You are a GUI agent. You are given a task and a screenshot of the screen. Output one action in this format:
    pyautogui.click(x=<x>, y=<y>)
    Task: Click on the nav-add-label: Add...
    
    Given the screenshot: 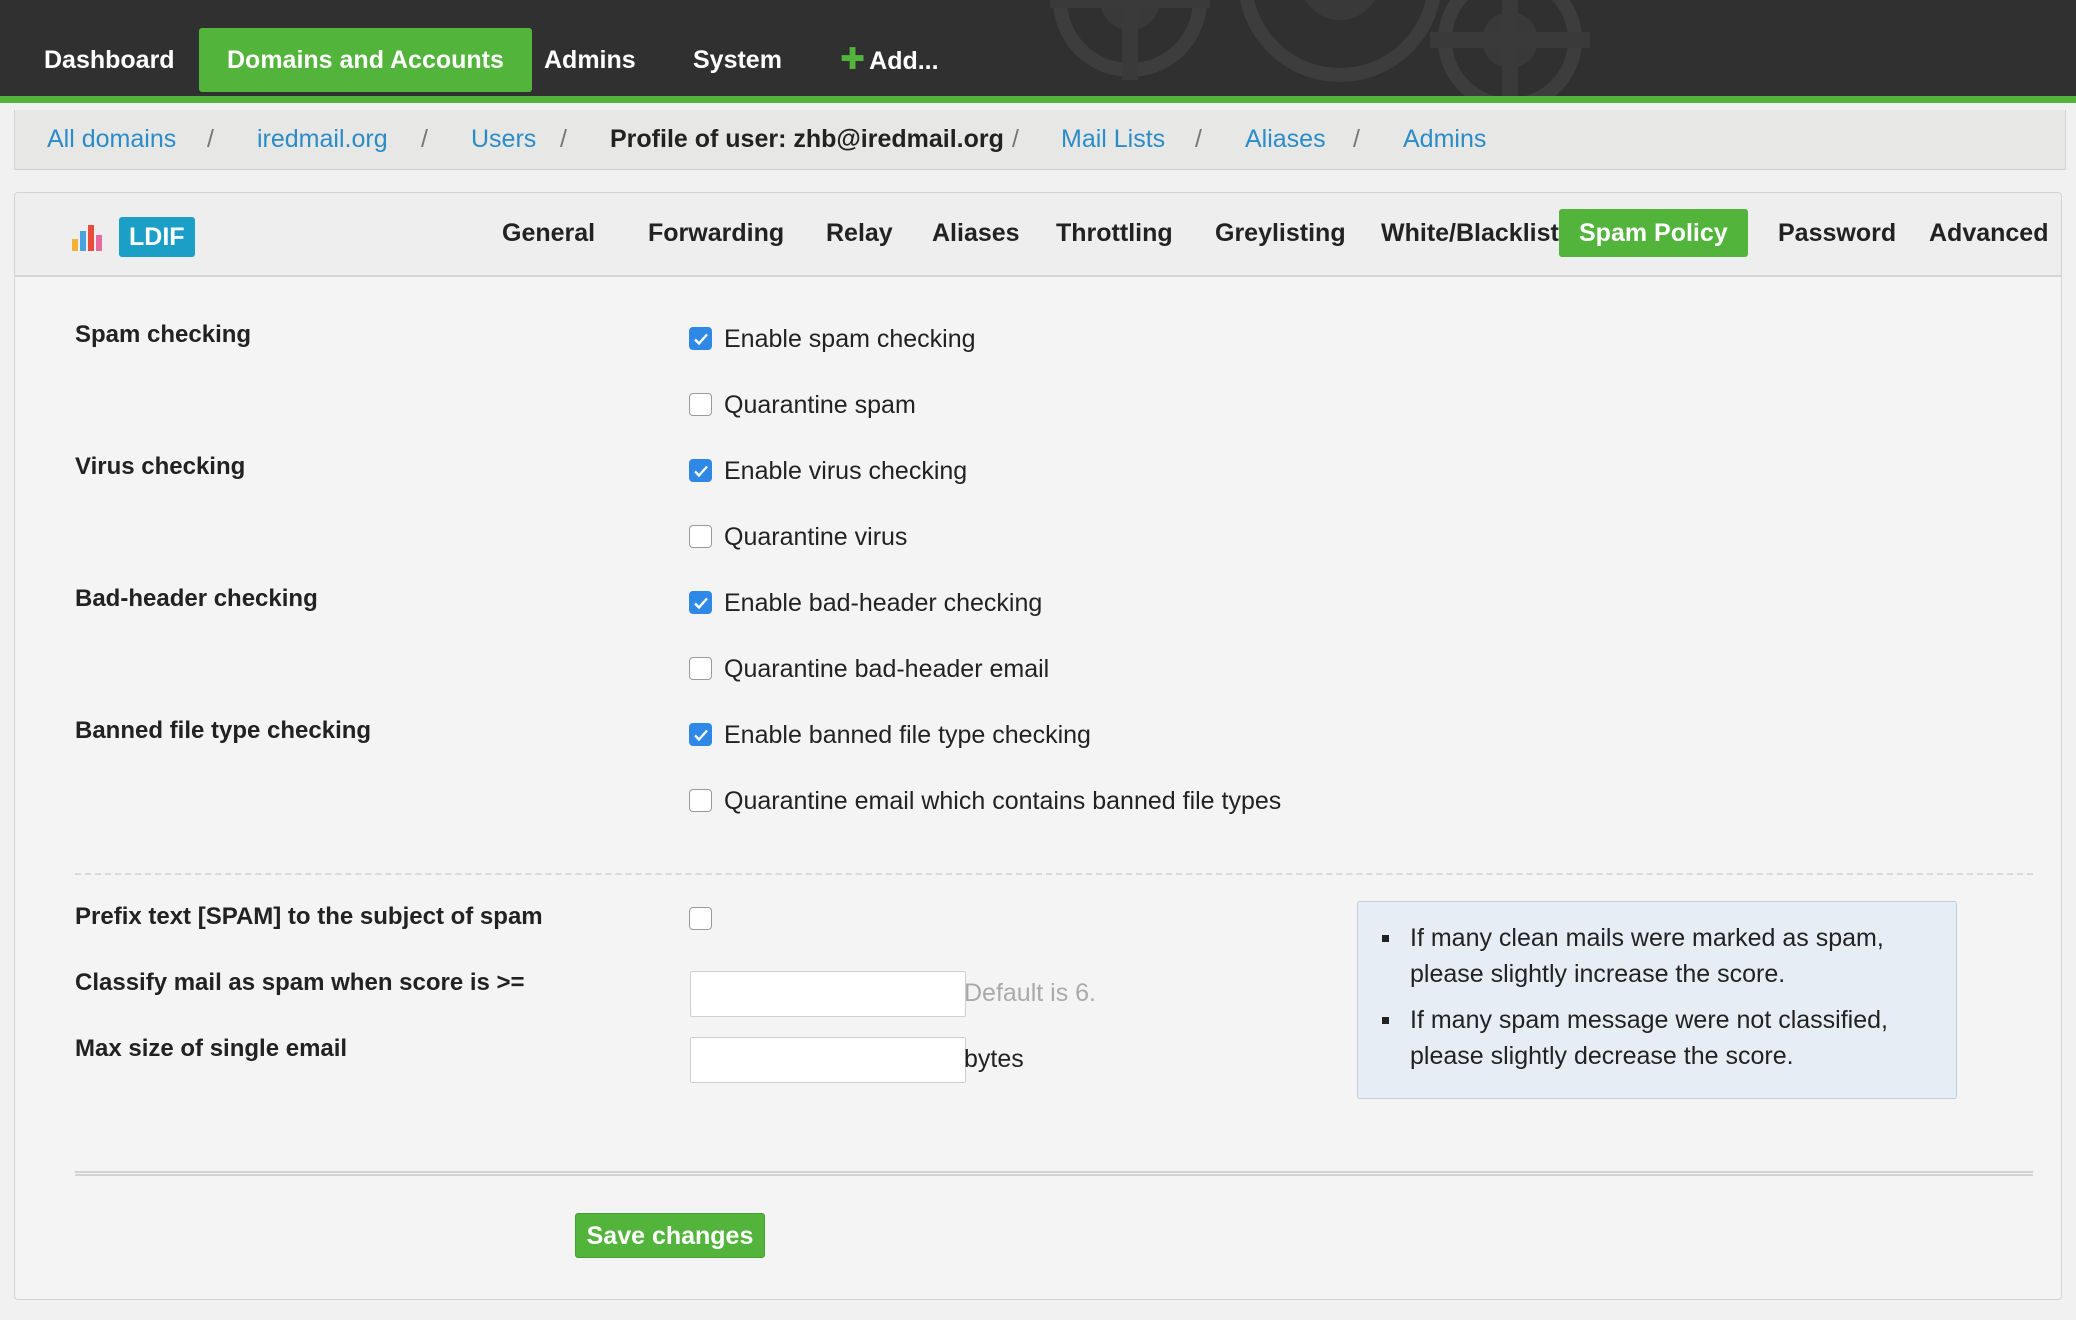 What is the action you would take?
    pyautogui.click(x=904, y=61)
    